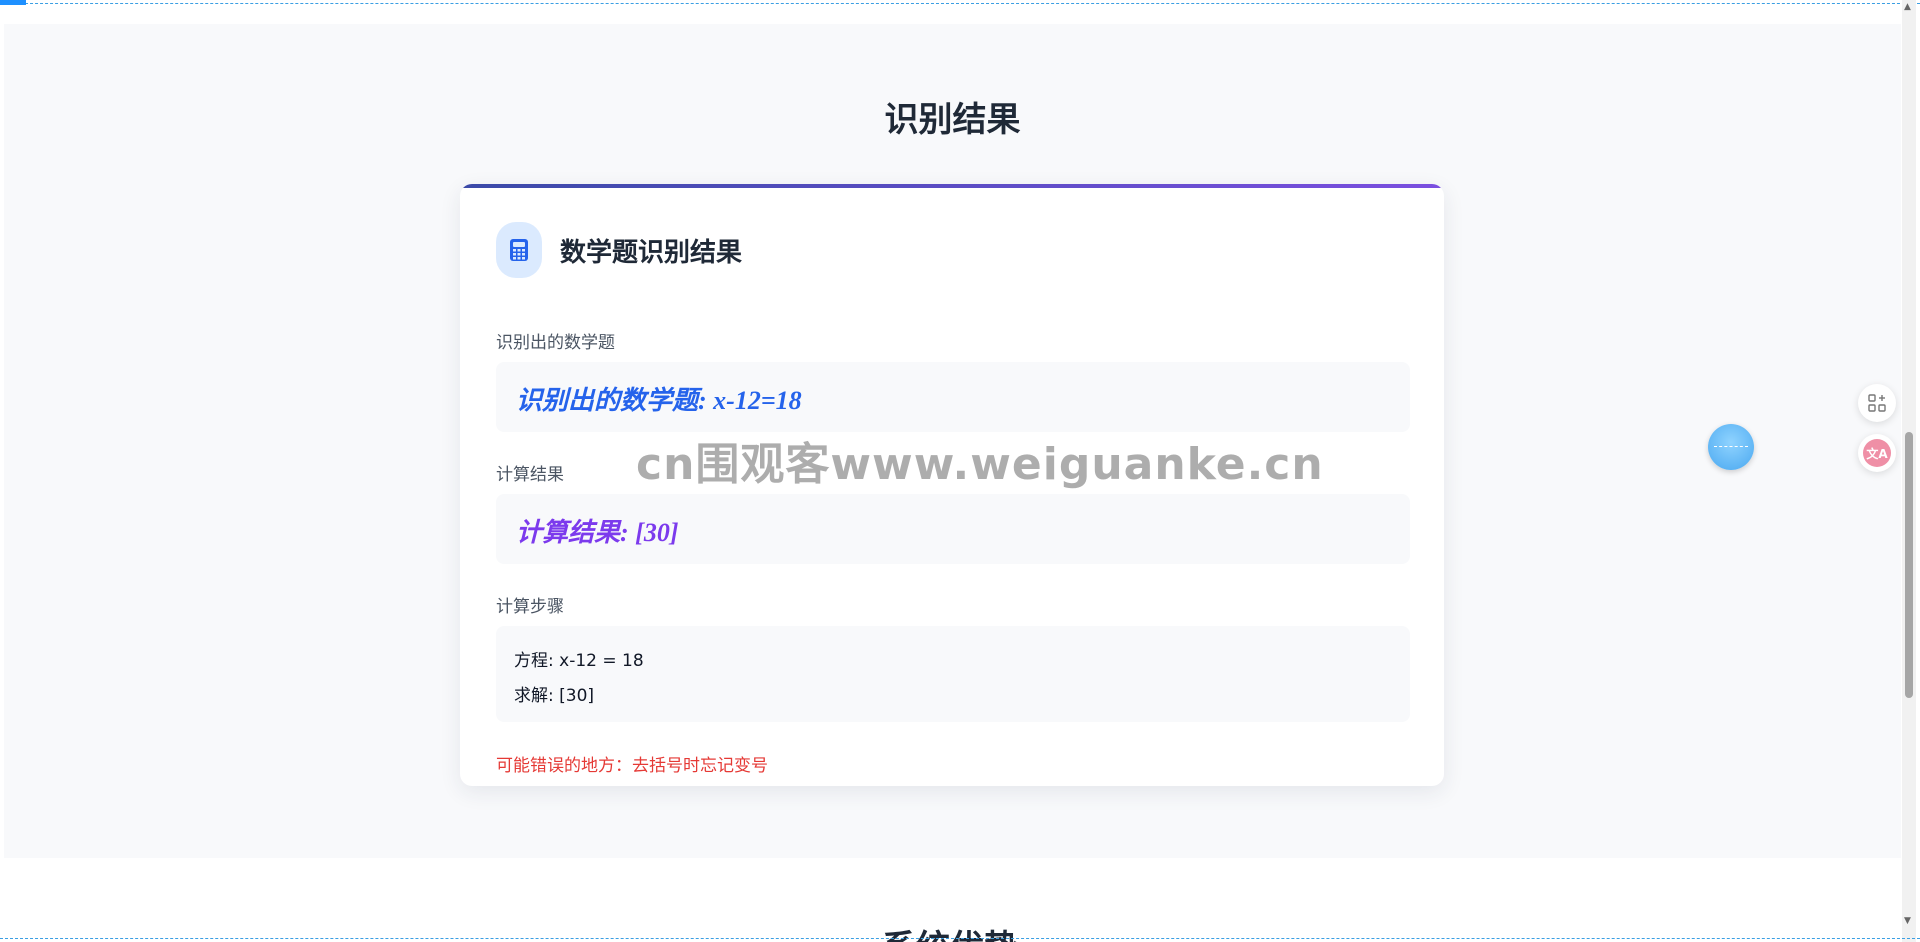 The width and height of the screenshot is (1920, 942). Describe the element at coordinates (953, 397) in the screenshot. I see `recognized-box: 识别出的数学题: x-12=18` at that location.